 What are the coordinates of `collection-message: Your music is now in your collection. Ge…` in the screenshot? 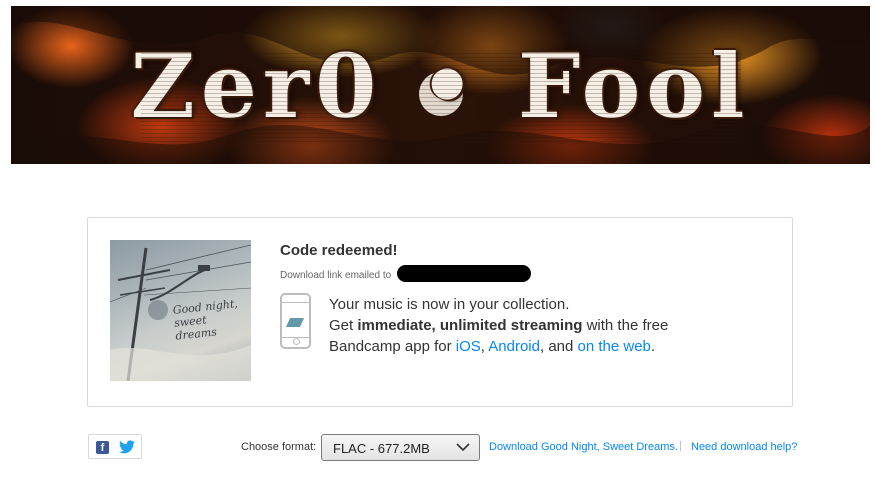 It's located at (499, 325).